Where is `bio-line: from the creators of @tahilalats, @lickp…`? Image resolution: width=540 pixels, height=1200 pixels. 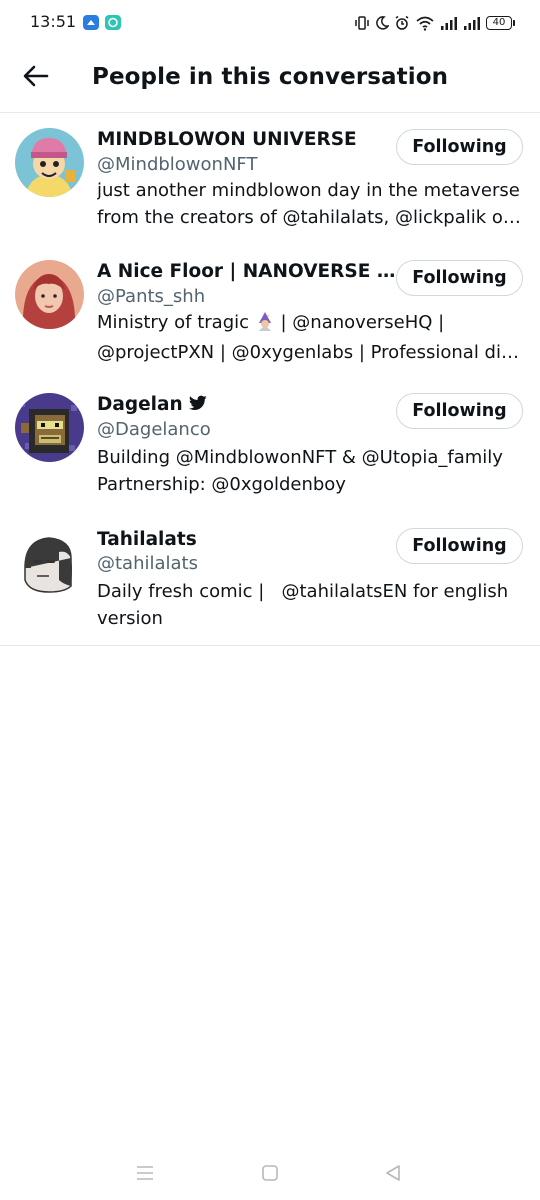 bio-line: from the creators of @tahilalats, @lickp… is located at coordinates (311, 217).